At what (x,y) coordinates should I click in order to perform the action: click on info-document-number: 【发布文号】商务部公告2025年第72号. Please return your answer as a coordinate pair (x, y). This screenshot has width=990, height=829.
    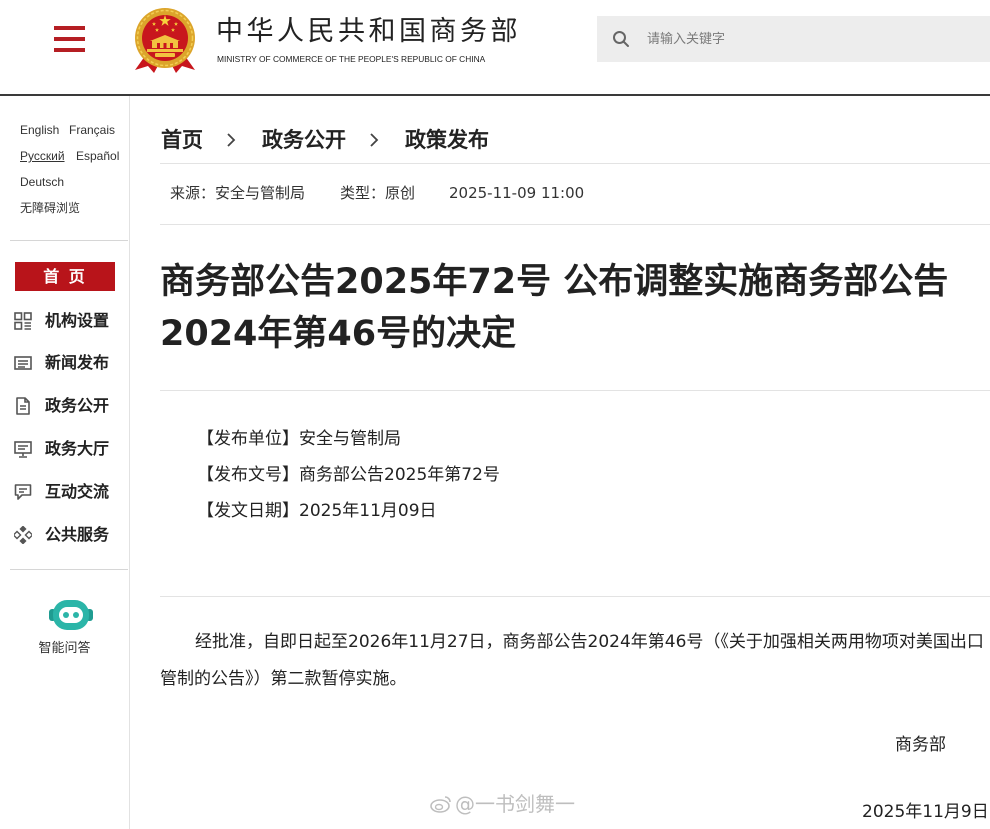
    Looking at the image, I should click on (348, 475).